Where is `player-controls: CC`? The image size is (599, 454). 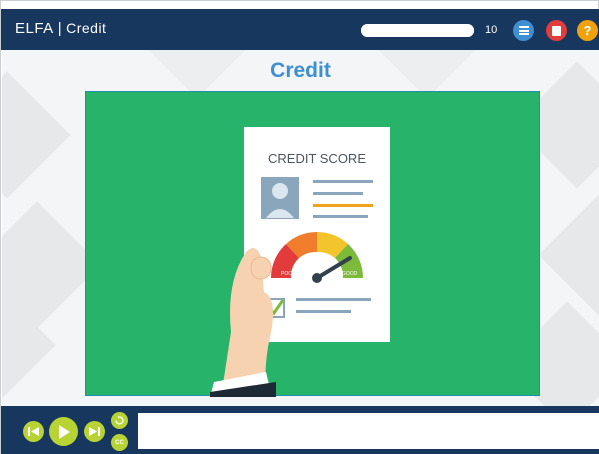 player-controls: CC is located at coordinates (300, 430).